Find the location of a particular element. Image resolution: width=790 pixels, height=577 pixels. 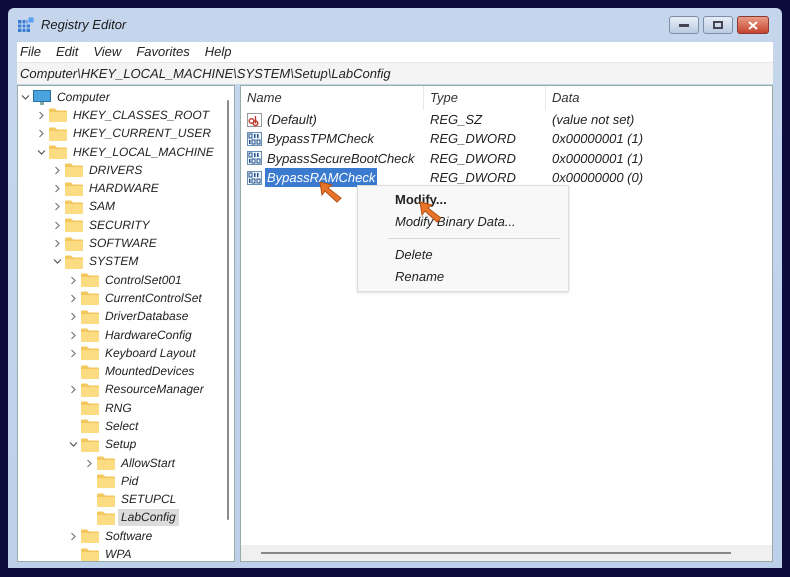

tree-item: SYSTEM is located at coordinates (114, 261).